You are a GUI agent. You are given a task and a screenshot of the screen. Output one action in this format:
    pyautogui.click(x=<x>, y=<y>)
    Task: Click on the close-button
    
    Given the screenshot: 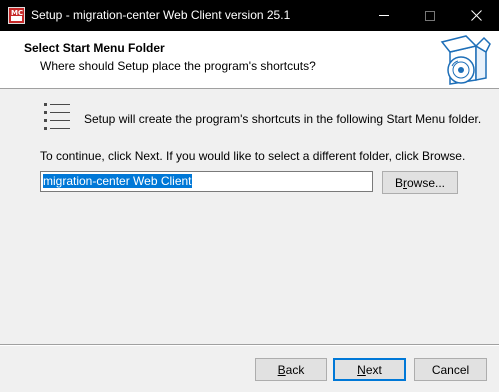 What is the action you would take?
    pyautogui.click(x=476, y=15)
    